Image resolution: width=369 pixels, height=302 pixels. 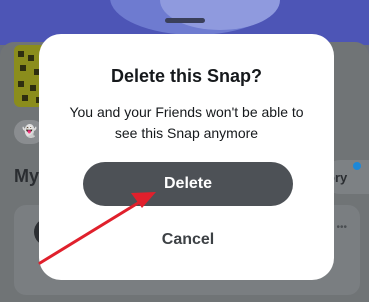 What do you see at coordinates (186, 76) in the screenshot?
I see `dialog-title: Delete this Snap?` at bounding box center [186, 76].